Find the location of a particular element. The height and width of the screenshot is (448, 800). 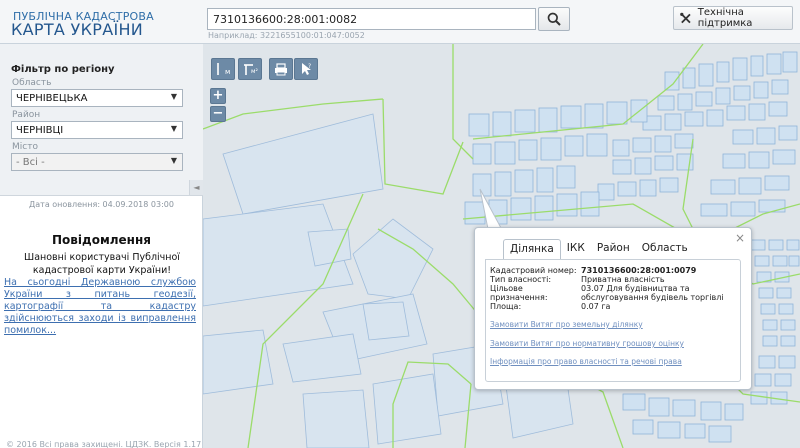

district-label: Район is located at coordinates (26, 115).